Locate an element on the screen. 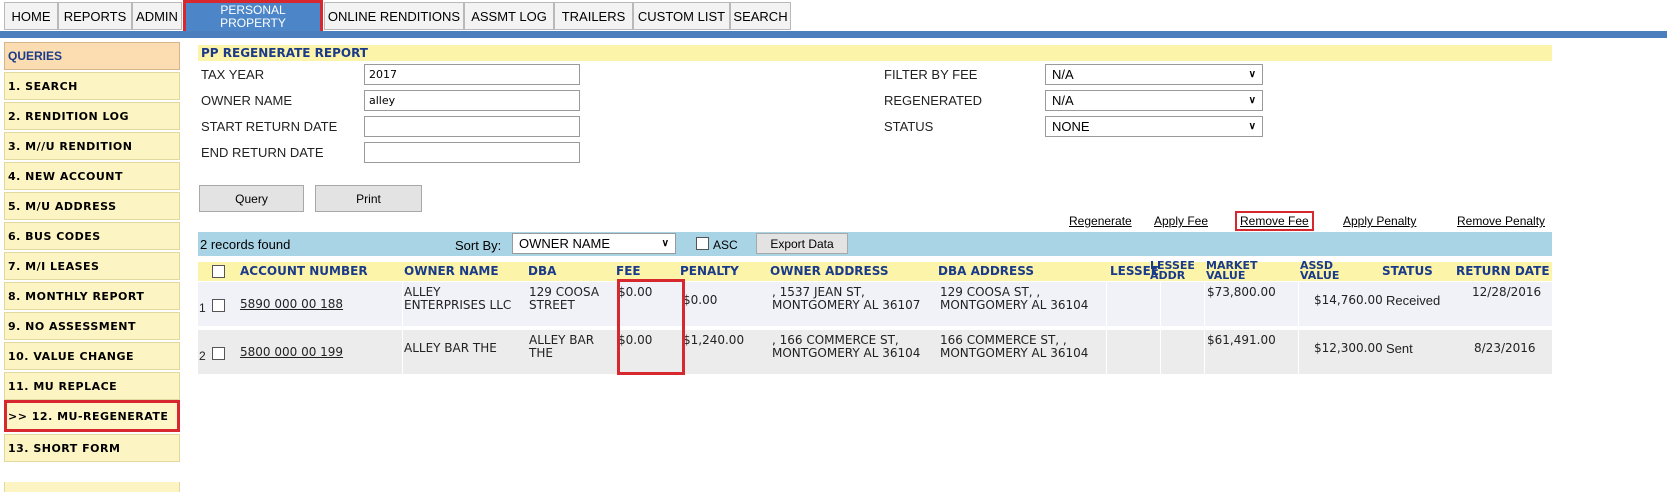  report-title: PP REGENERATE REPORT is located at coordinates (875, 53).